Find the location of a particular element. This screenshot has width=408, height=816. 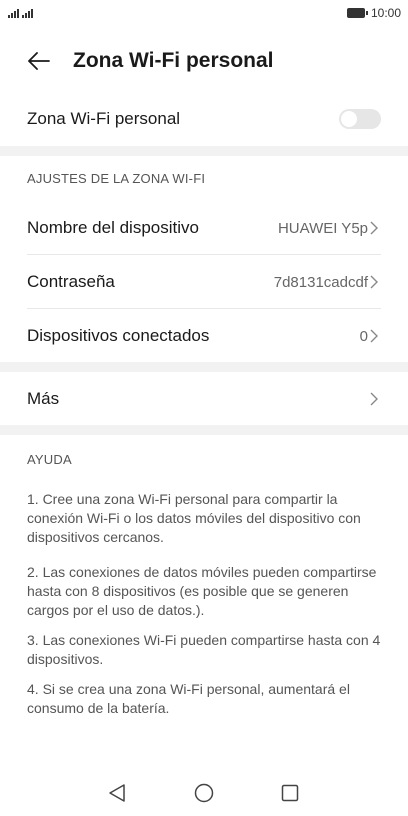

connected-devices-label: Dispositivos conectados is located at coordinates (118, 335).